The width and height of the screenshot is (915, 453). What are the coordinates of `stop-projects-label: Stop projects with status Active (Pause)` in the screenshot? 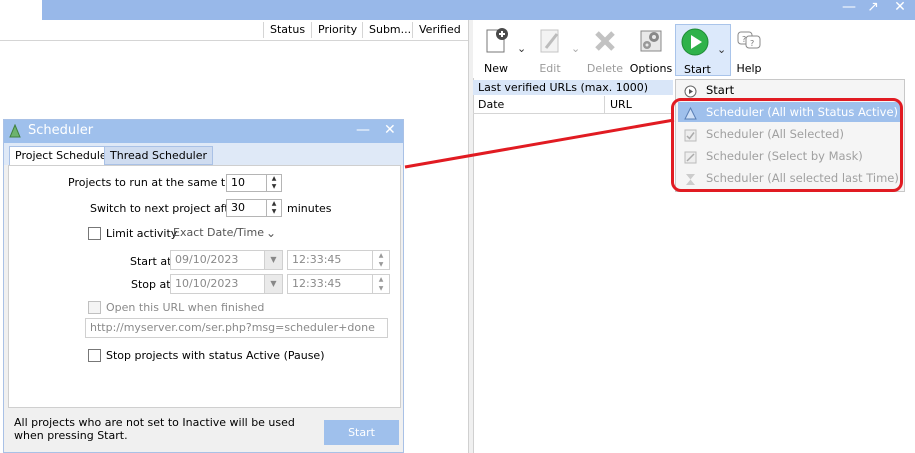 It's located at (215, 355).